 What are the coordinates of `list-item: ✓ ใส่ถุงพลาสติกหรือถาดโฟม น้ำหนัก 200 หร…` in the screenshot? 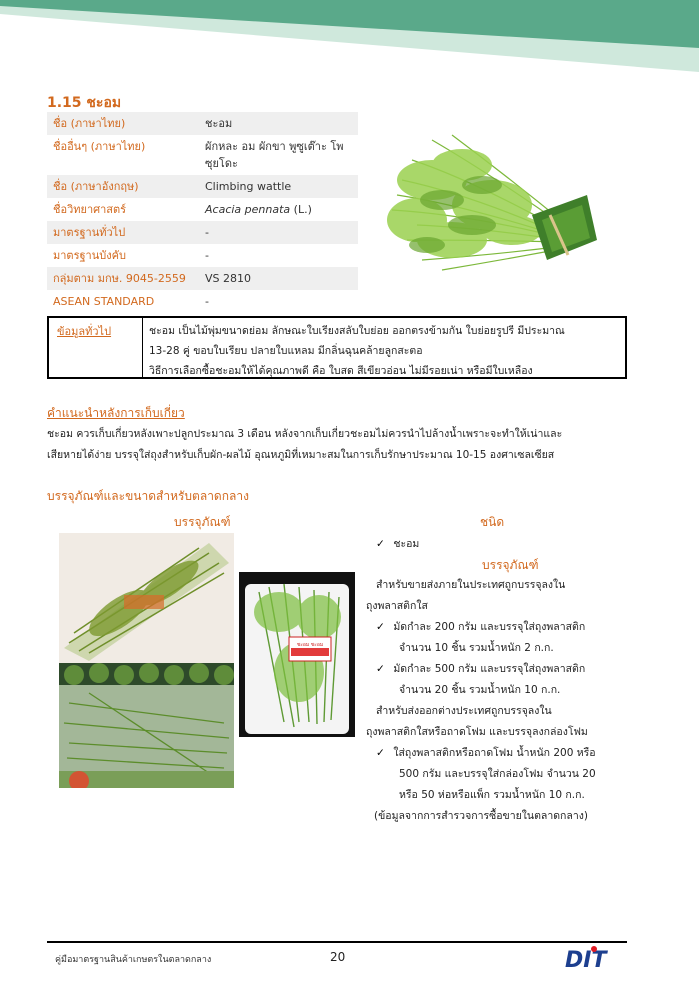 It's located at (501, 753).